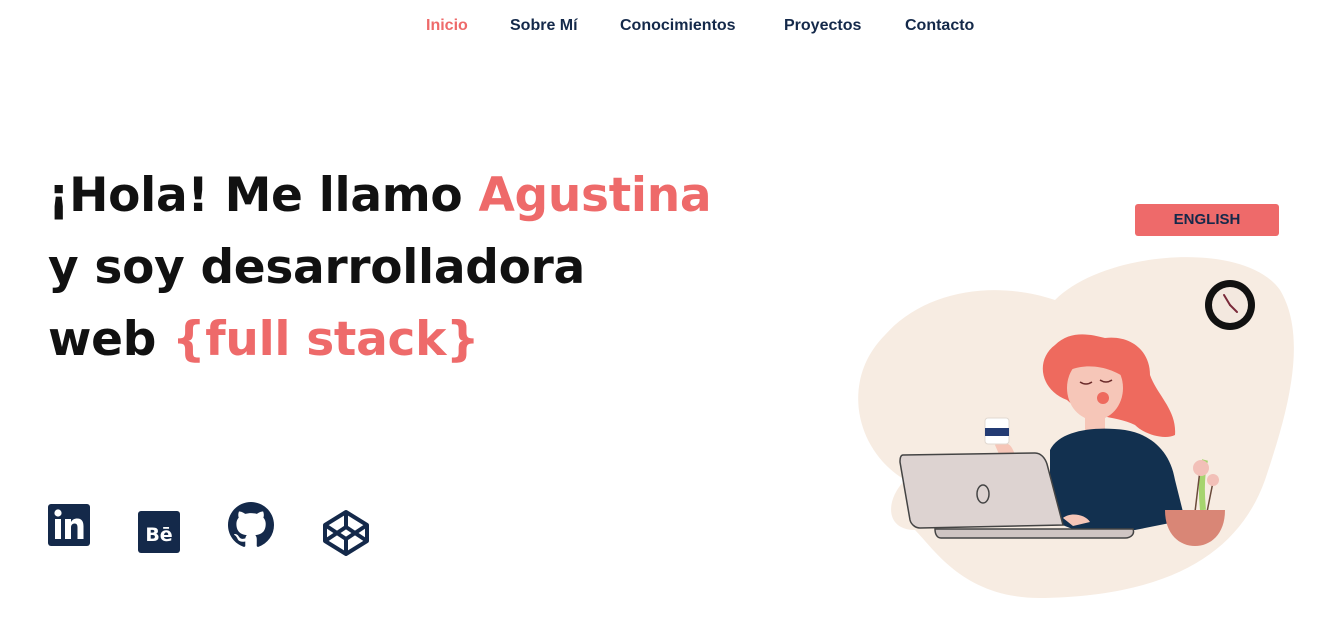 The width and height of the screenshot is (1340, 638). I want to click on language-toggle-button: ENGLISH, so click(1207, 220).